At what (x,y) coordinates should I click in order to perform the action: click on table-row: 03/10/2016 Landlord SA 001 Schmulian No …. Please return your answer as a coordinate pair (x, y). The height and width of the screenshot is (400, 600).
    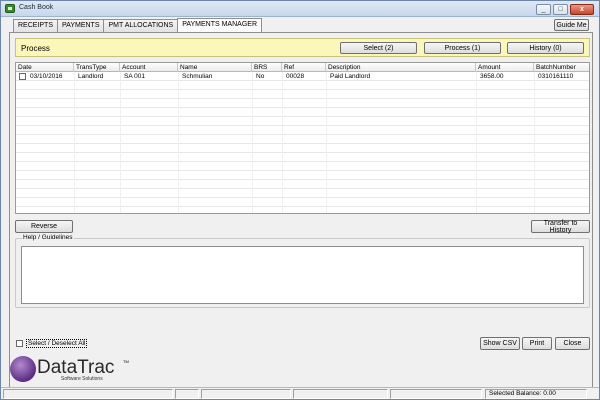
    Looking at the image, I should click on (302, 76).